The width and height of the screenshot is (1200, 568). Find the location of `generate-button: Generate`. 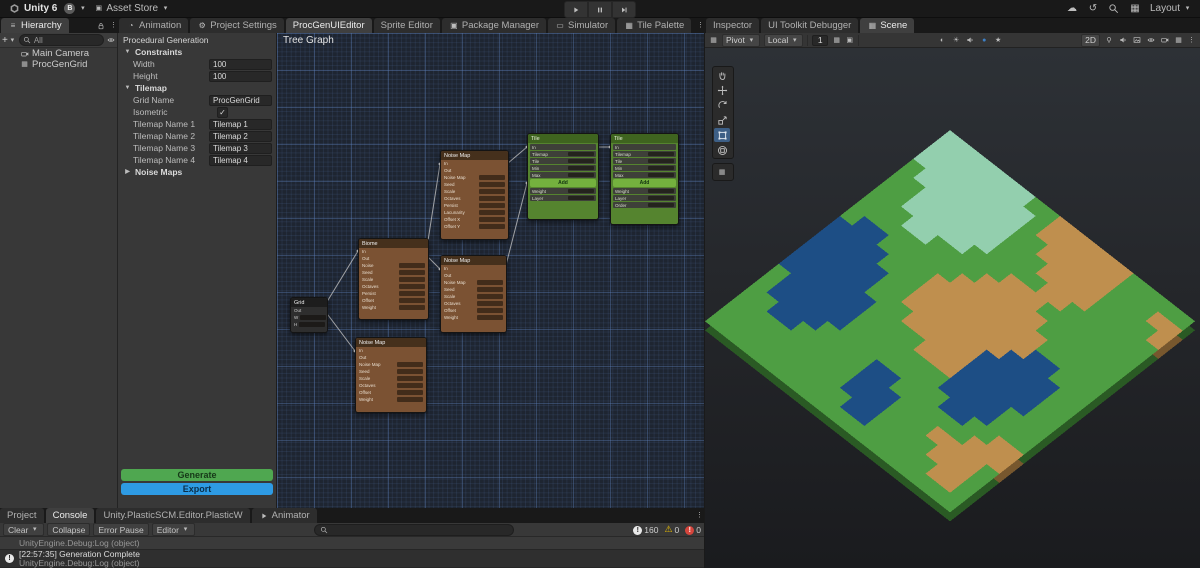

generate-button: Generate is located at coordinates (197, 475).